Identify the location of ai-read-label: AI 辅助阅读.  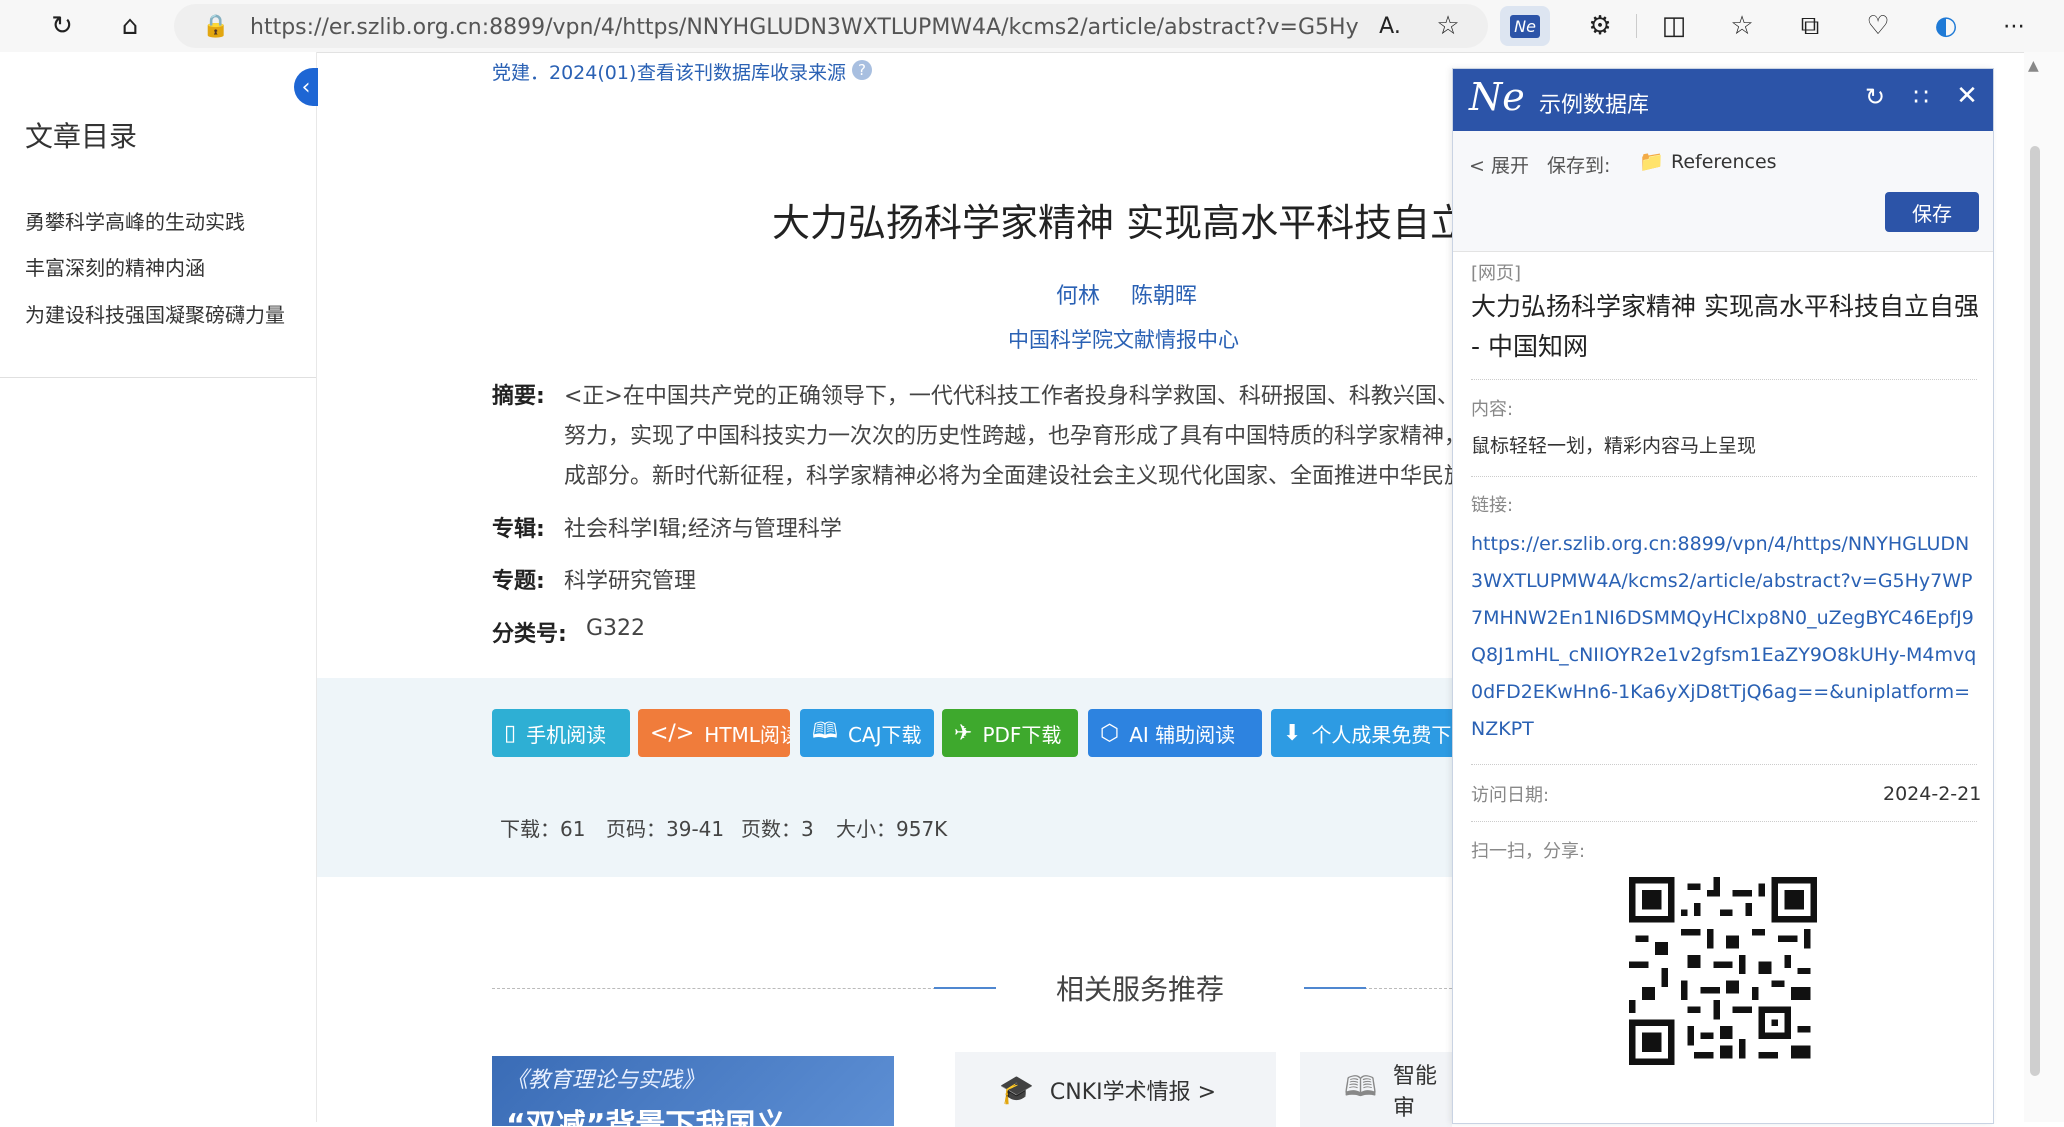
(1182, 734).